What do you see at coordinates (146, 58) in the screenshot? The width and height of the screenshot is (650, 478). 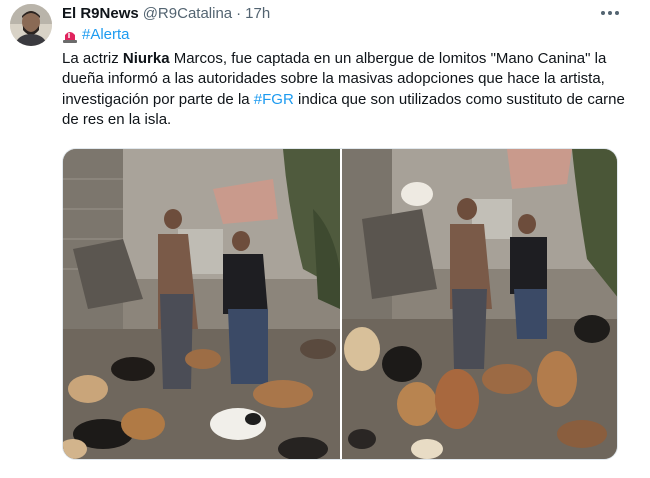 I see `bold-name-niurka: Niurka` at bounding box center [146, 58].